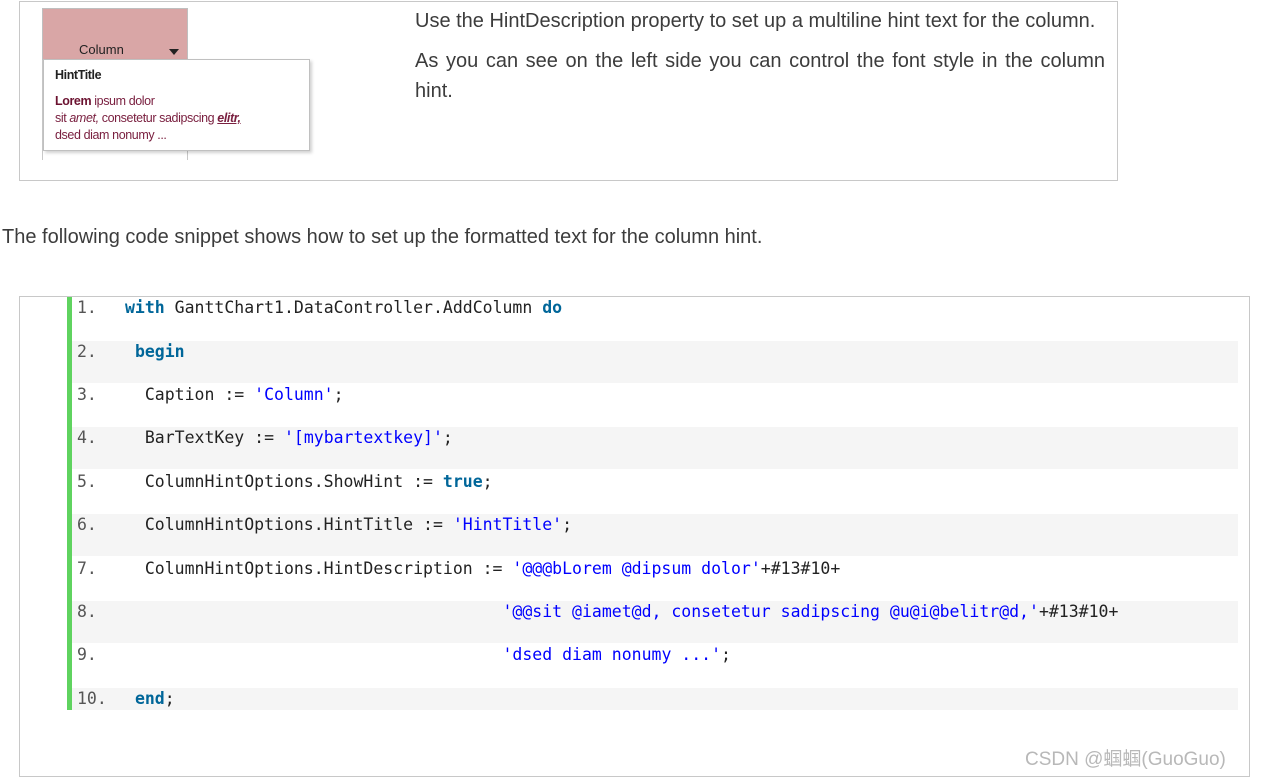 The image size is (1267, 778). What do you see at coordinates (101, 49) in the screenshot?
I see `column-caption: Column` at bounding box center [101, 49].